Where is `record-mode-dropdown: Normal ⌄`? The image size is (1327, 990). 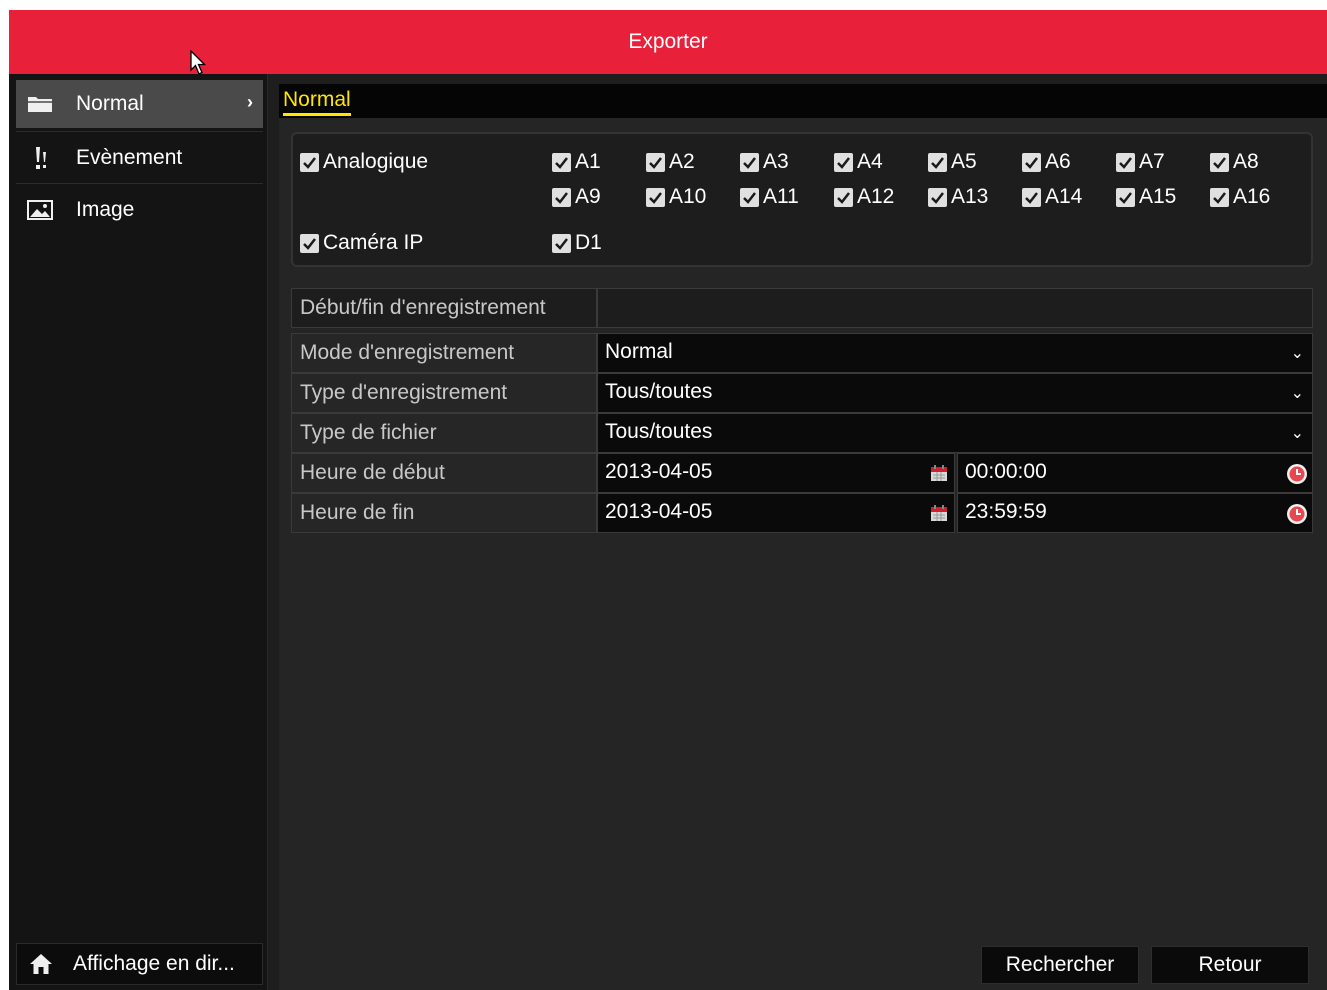
record-mode-dropdown: Normal ⌄ is located at coordinates (955, 353).